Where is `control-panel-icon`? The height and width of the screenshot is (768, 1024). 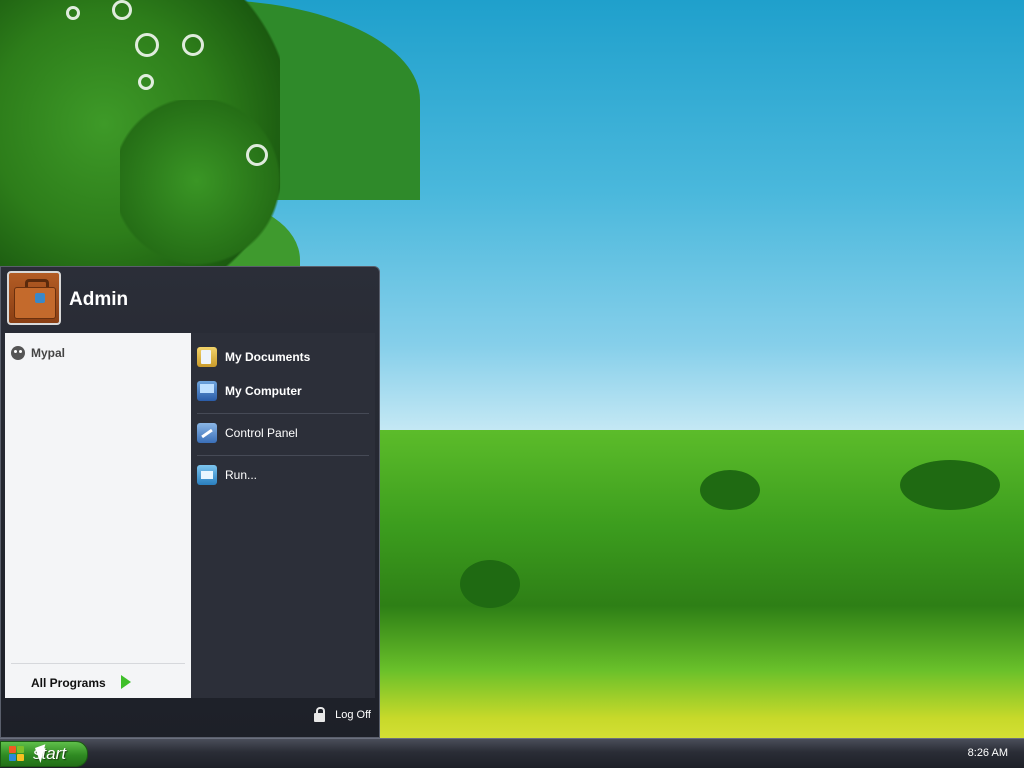 control-panel-icon is located at coordinates (207, 433).